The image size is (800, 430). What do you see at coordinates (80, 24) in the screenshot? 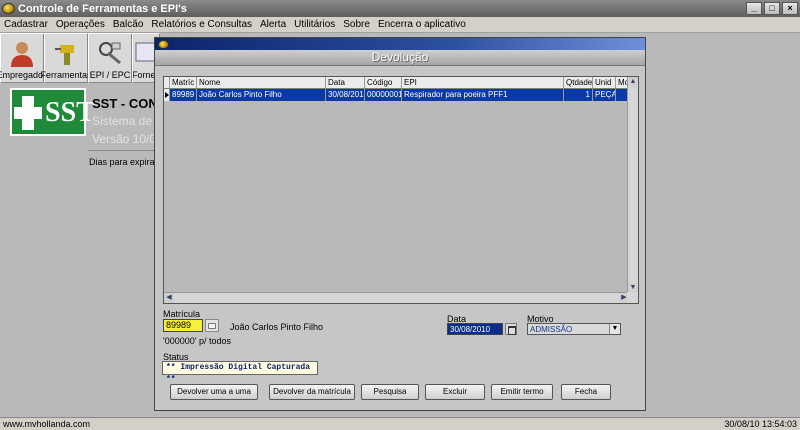
I see `menu-operacoes: Operações` at bounding box center [80, 24].